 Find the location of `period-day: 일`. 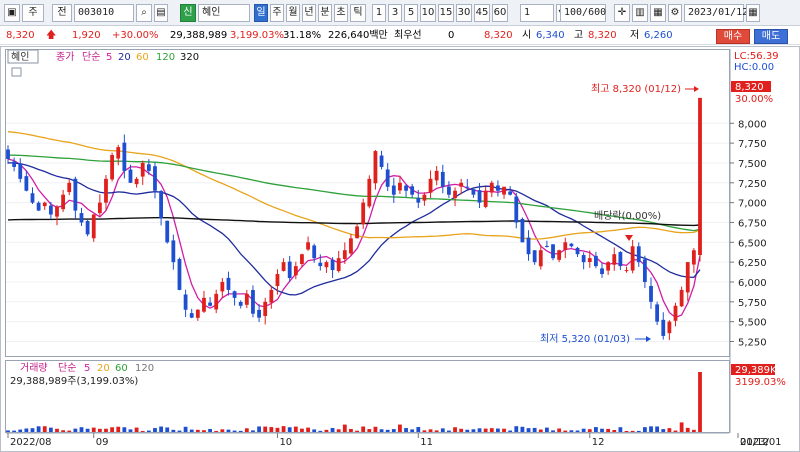

period-day: 일 is located at coordinates (261, 13).